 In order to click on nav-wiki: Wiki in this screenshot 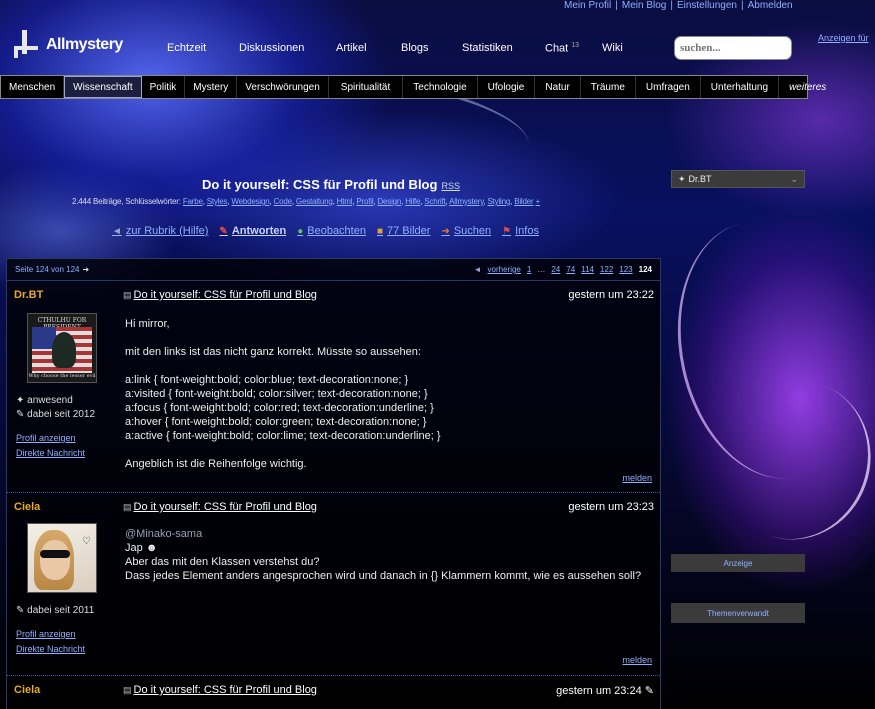, I will do `click(612, 48)`.